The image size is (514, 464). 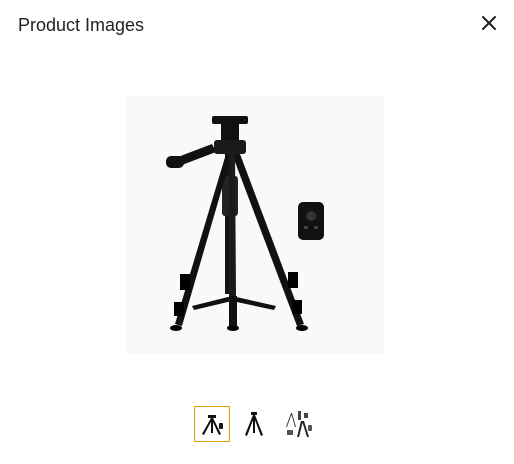 I want to click on close-button, so click(x=489, y=23).